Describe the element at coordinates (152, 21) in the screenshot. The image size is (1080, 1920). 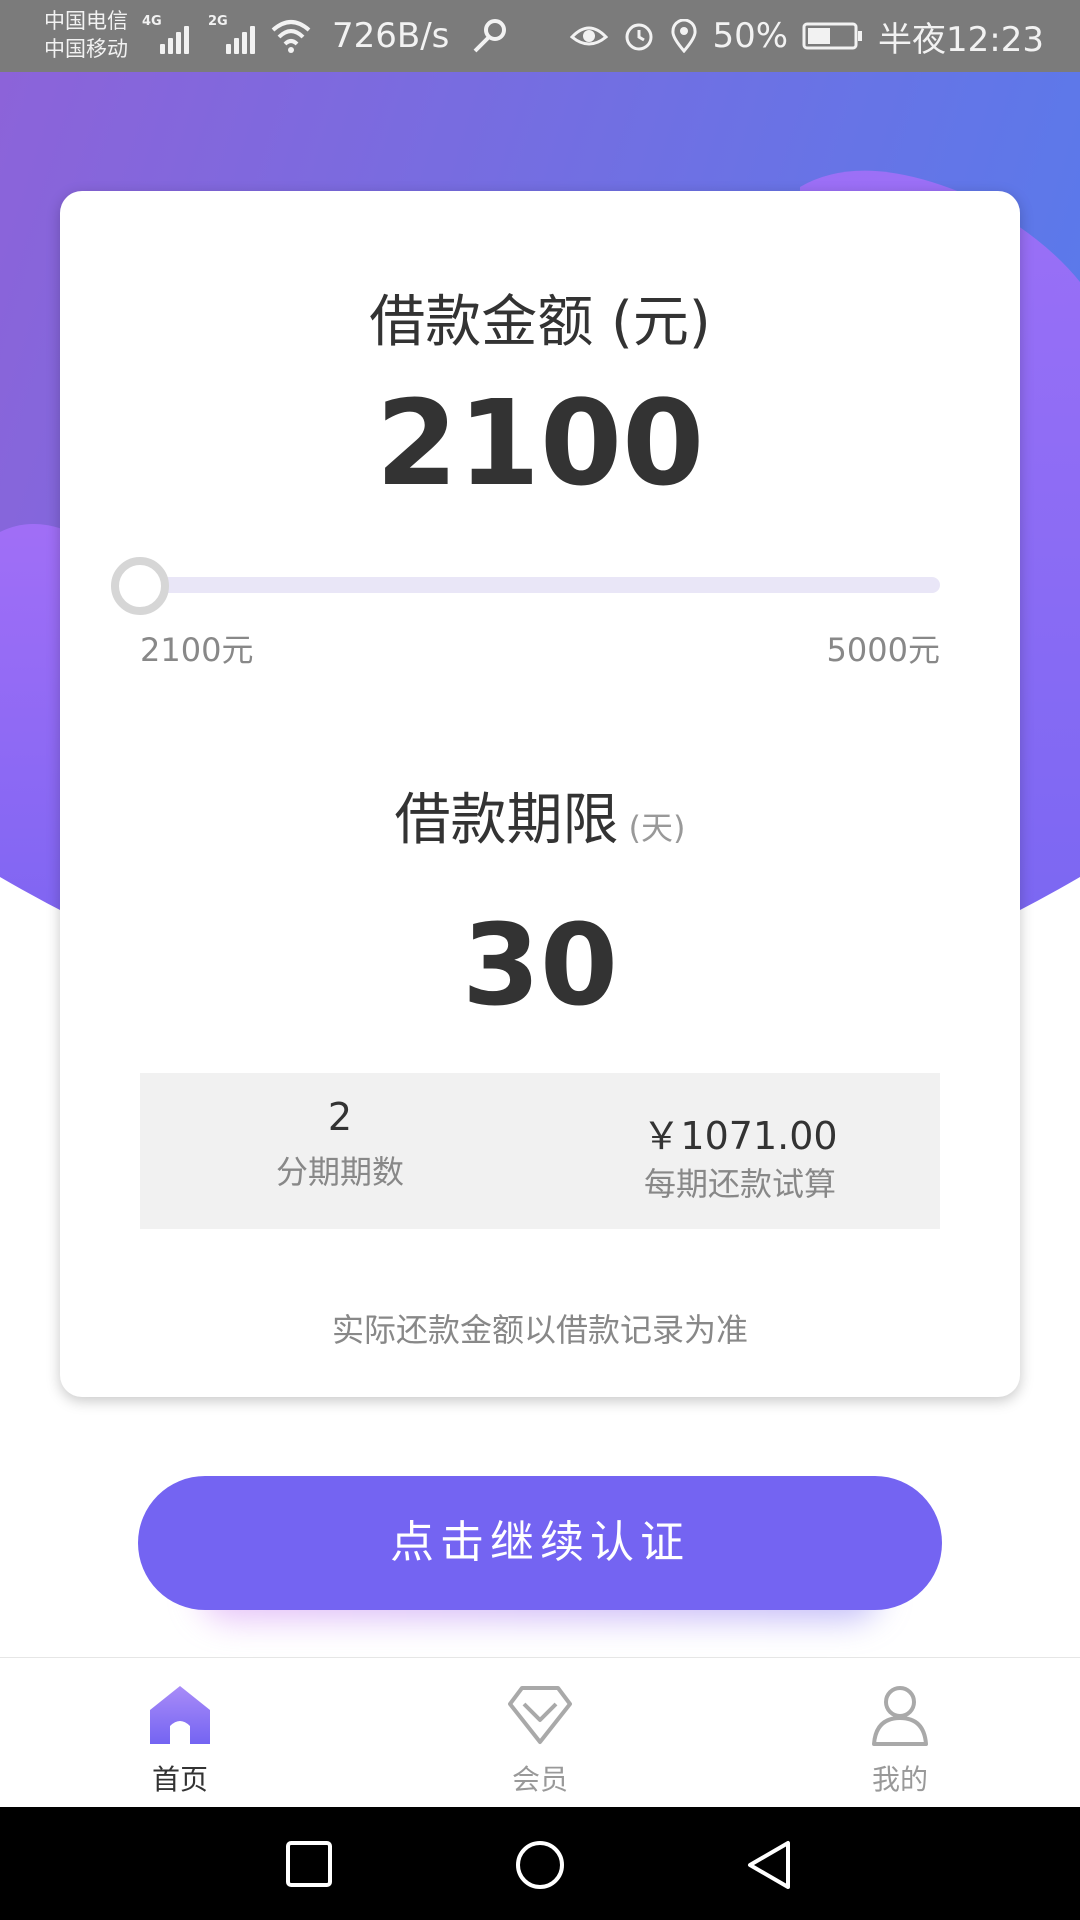
I see `network-type-1: 4G` at that location.